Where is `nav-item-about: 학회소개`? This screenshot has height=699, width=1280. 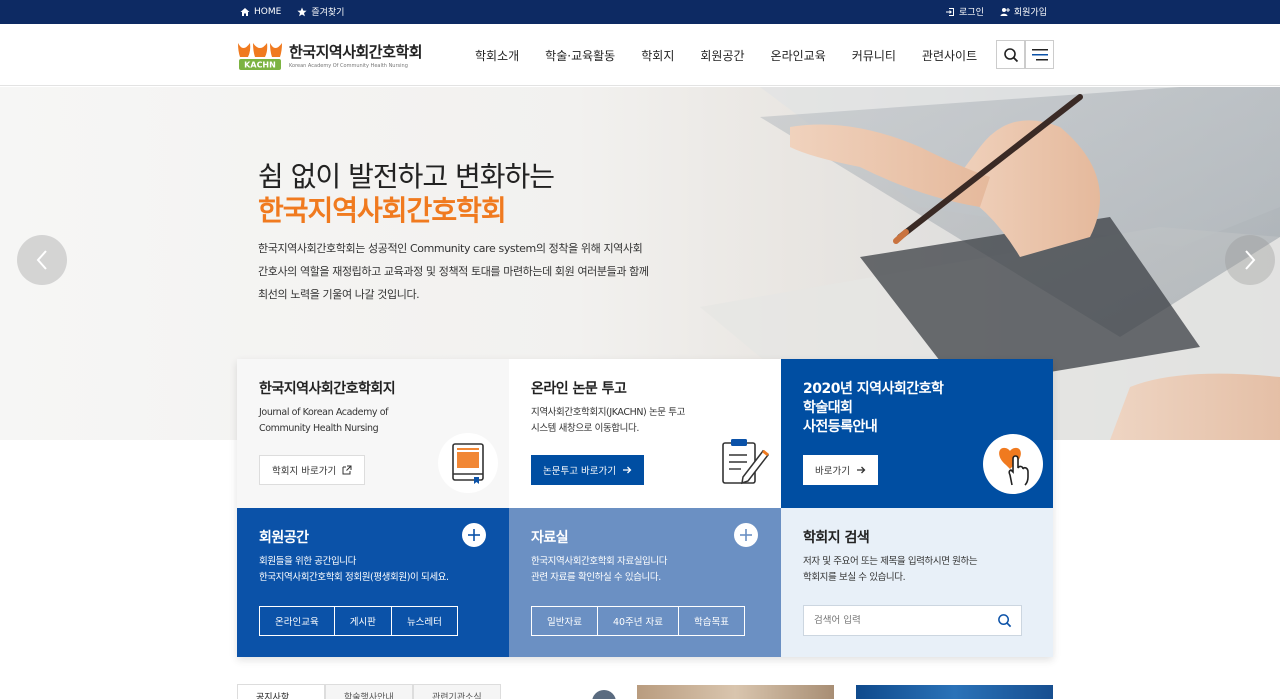 nav-item-about: 학회소개 is located at coordinates (497, 55).